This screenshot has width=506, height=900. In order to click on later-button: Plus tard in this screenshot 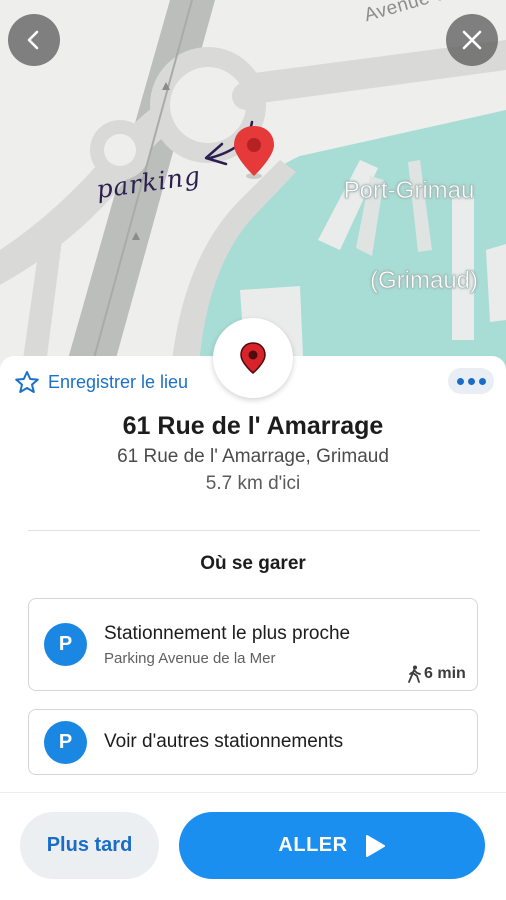, I will do `click(89, 845)`.